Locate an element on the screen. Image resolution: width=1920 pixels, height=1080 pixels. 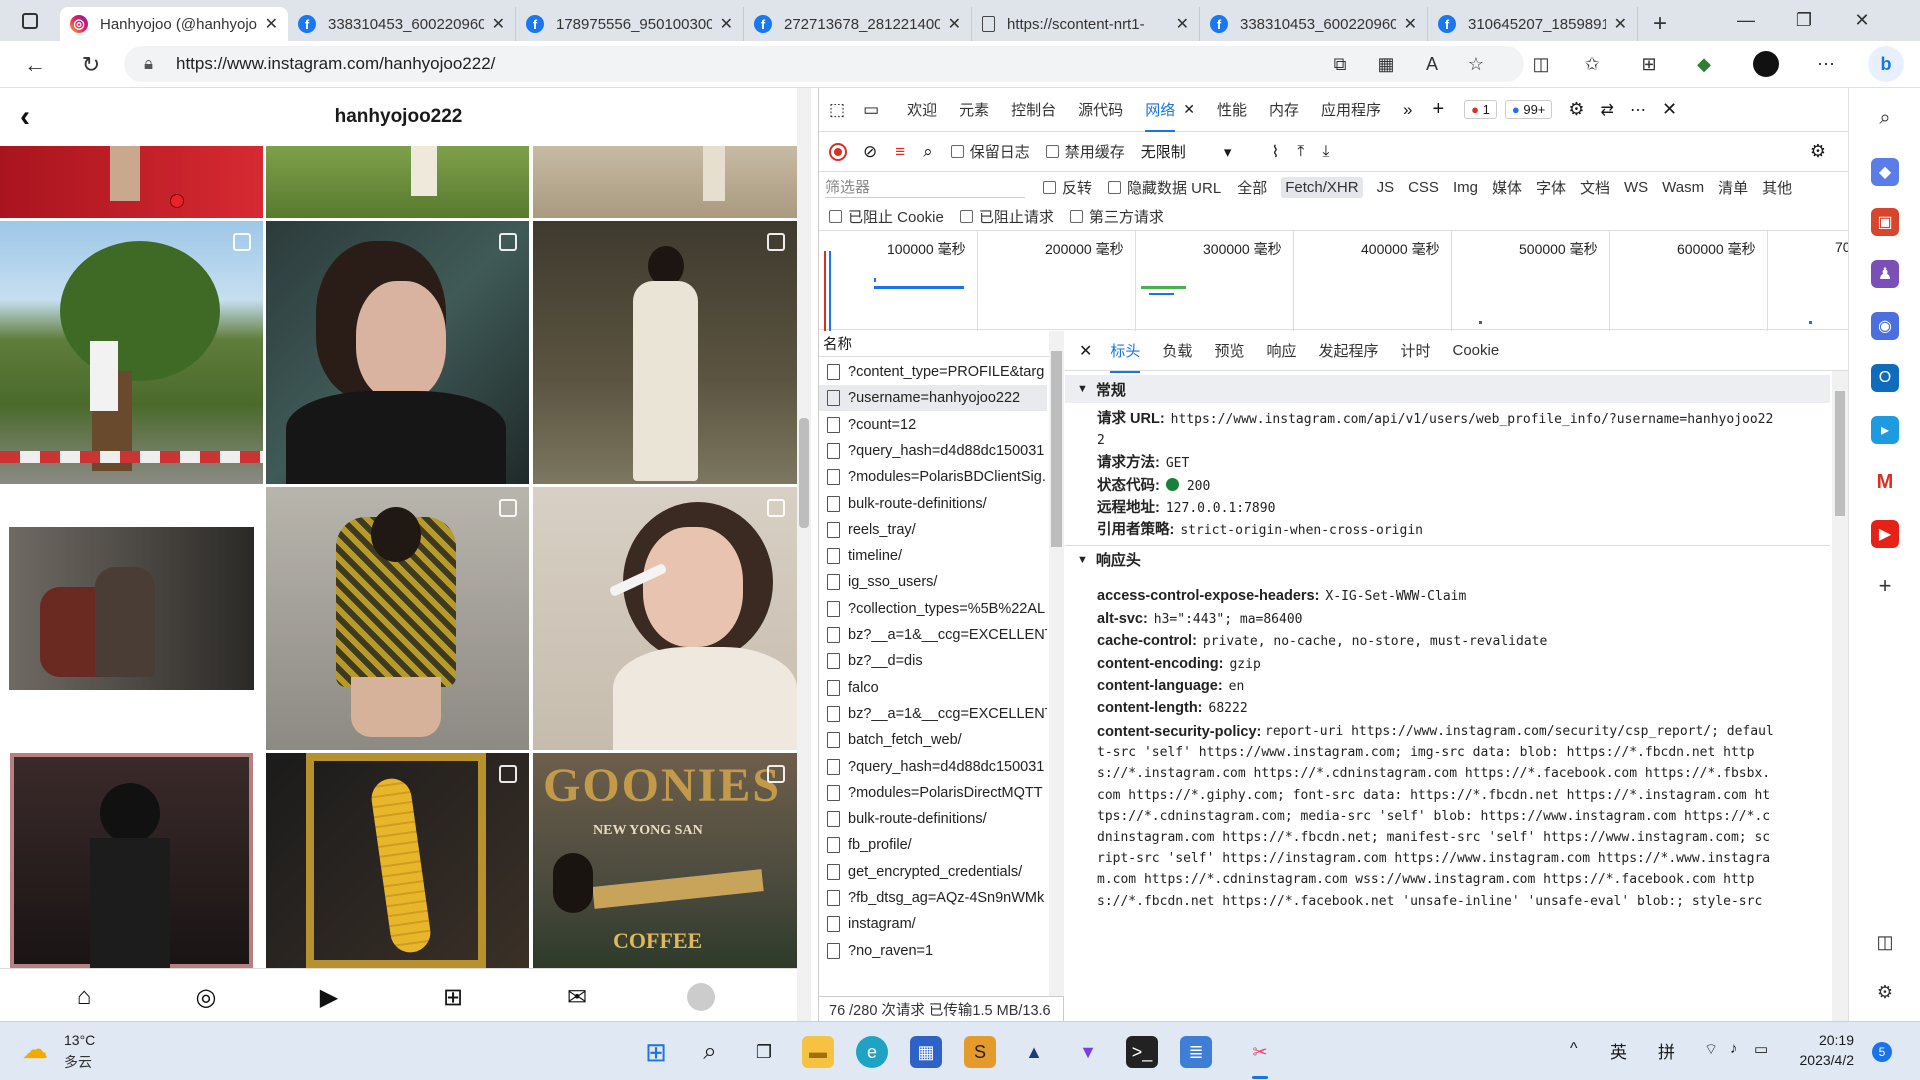
device-toolbar-icon: ▭ is located at coordinates (871, 110).